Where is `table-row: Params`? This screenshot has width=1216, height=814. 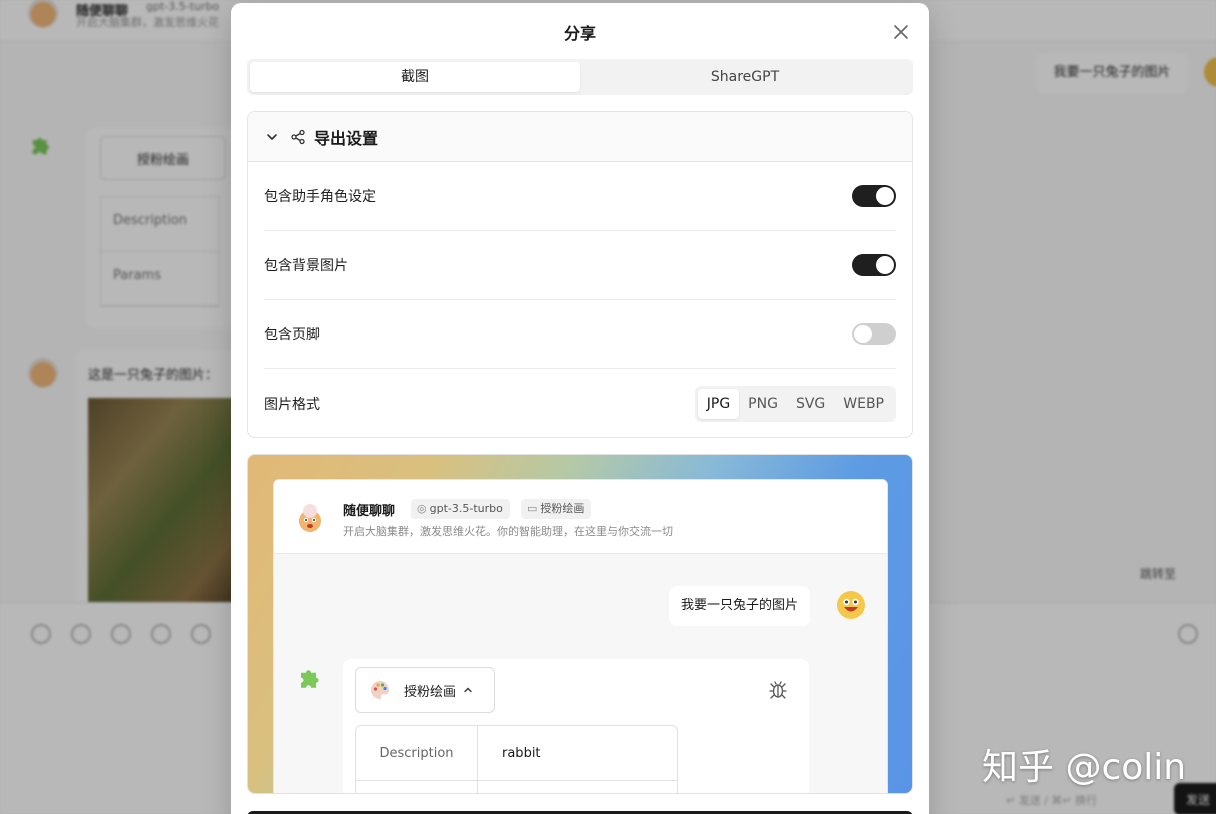 table-row: Params is located at coordinates (516, 787).